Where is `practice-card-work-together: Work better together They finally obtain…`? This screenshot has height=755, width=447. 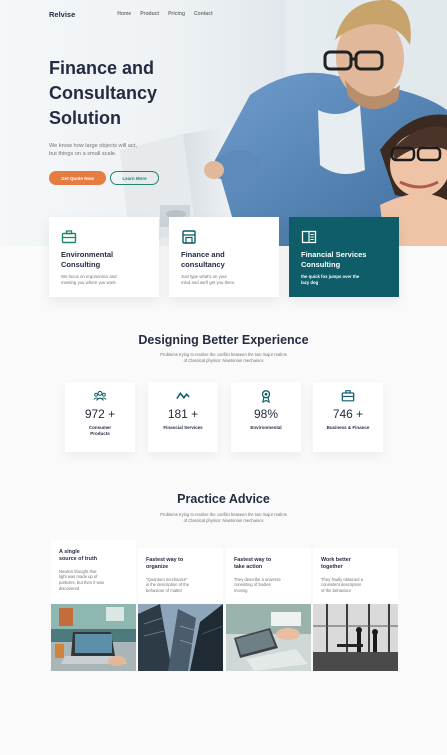
practice-card-work-together: Work better together They finally obtain… is located at coordinates (355, 609).